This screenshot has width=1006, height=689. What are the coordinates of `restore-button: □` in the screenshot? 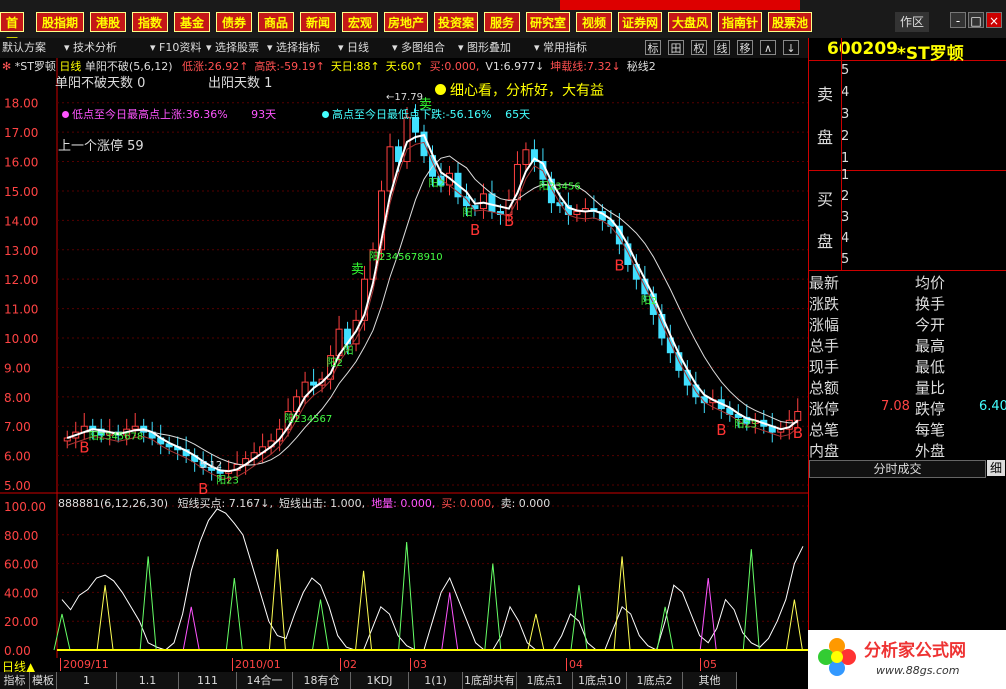 It's located at (976, 20).